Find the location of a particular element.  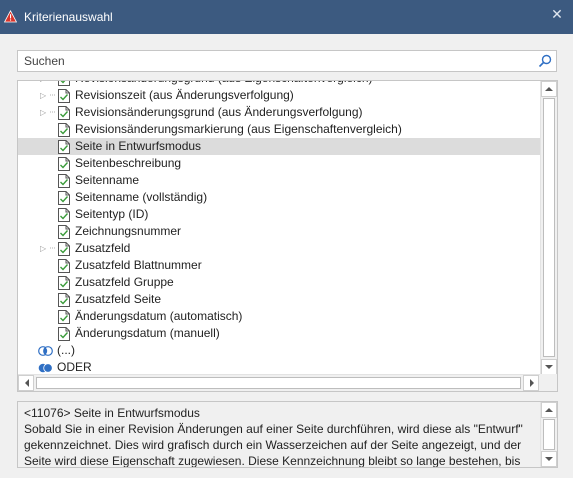

search-icon is located at coordinates (545, 61).